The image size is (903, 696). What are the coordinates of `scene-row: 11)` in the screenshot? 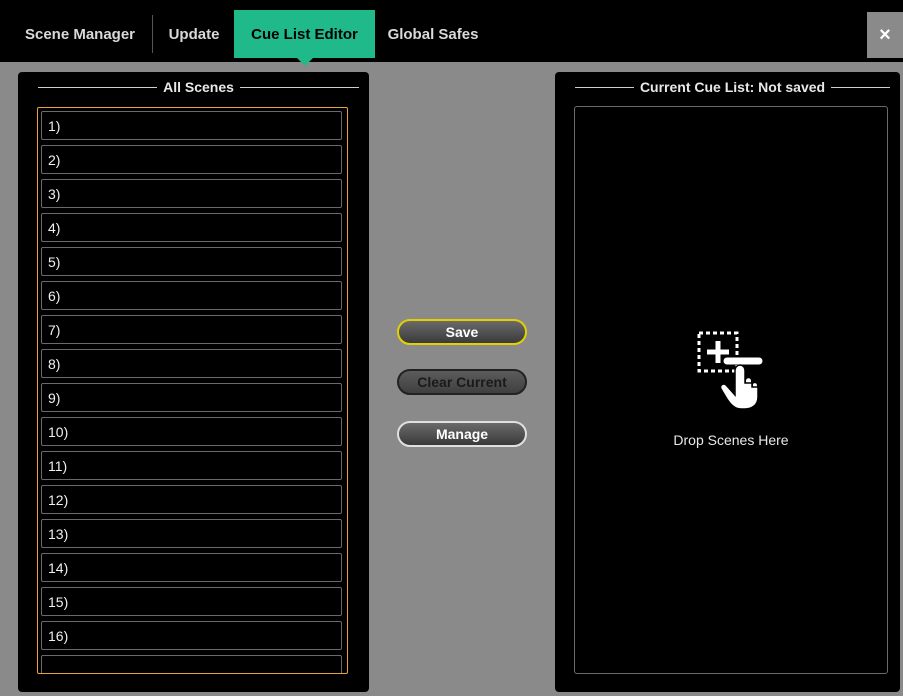 It's located at (191, 465).